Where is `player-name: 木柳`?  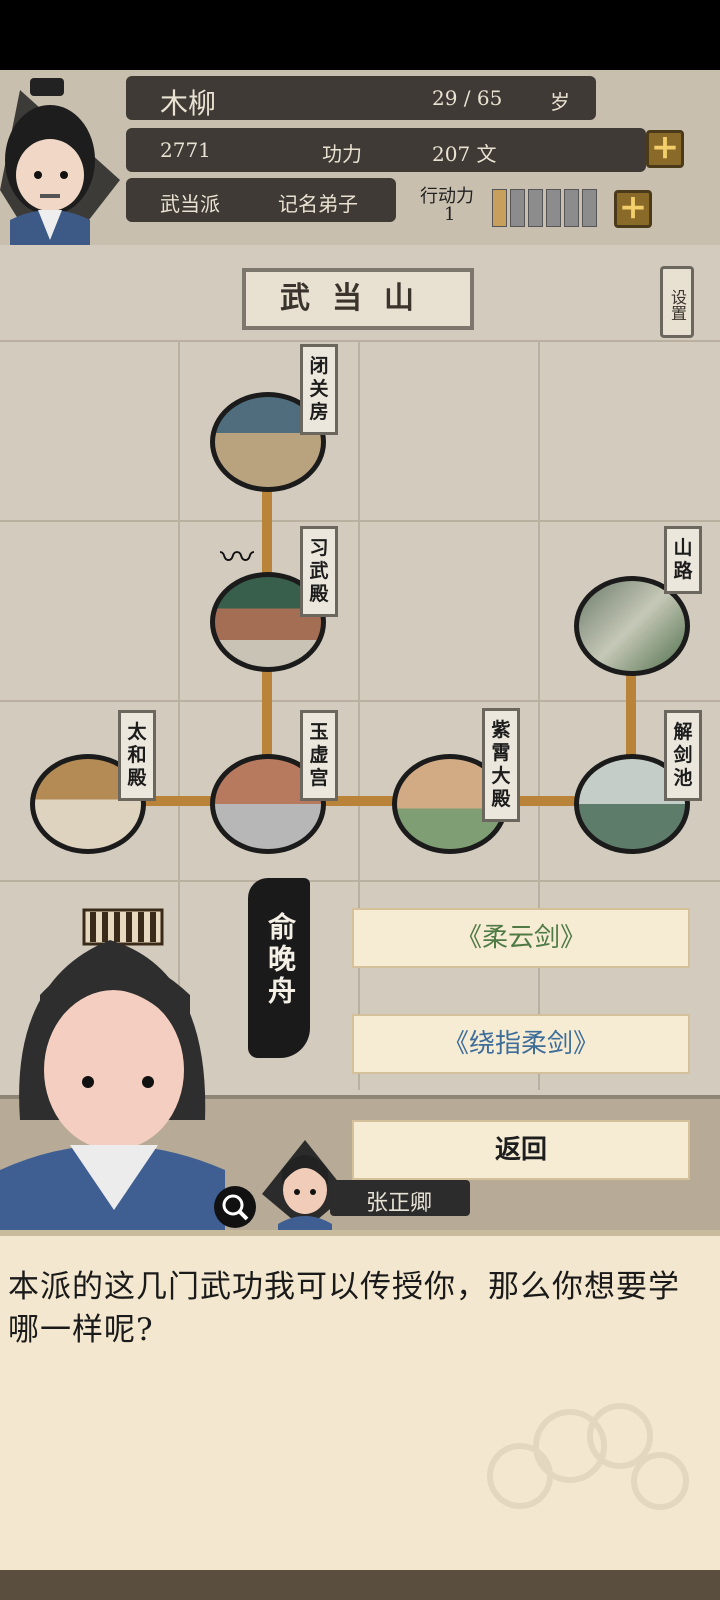
player-name: 木柳 is located at coordinates (188, 103).